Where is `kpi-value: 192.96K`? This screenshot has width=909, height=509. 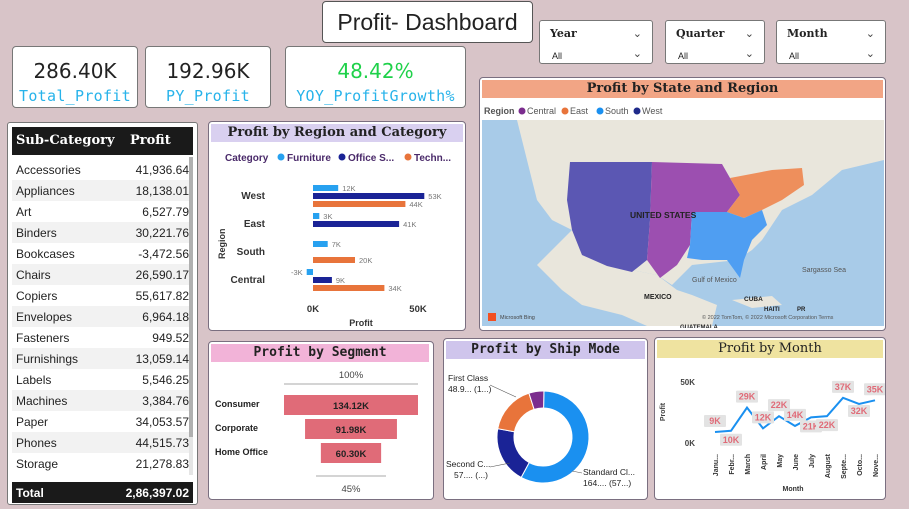 kpi-value: 192.96K is located at coordinates (208, 71).